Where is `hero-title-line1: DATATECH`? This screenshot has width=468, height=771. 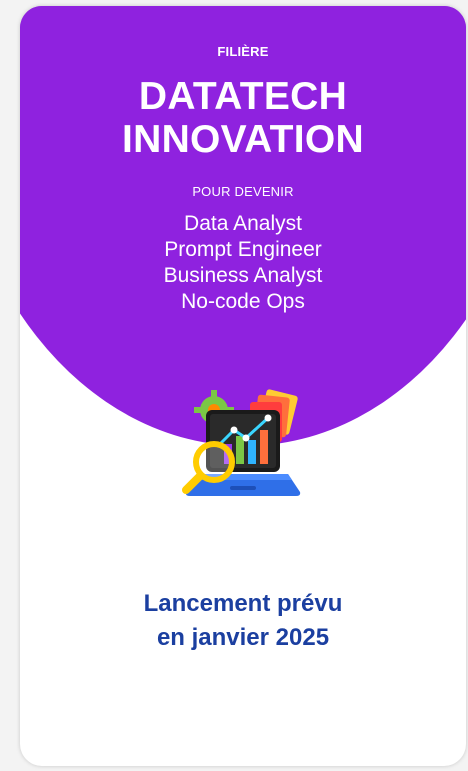
hero-title-line1: DATATECH is located at coordinates (243, 96).